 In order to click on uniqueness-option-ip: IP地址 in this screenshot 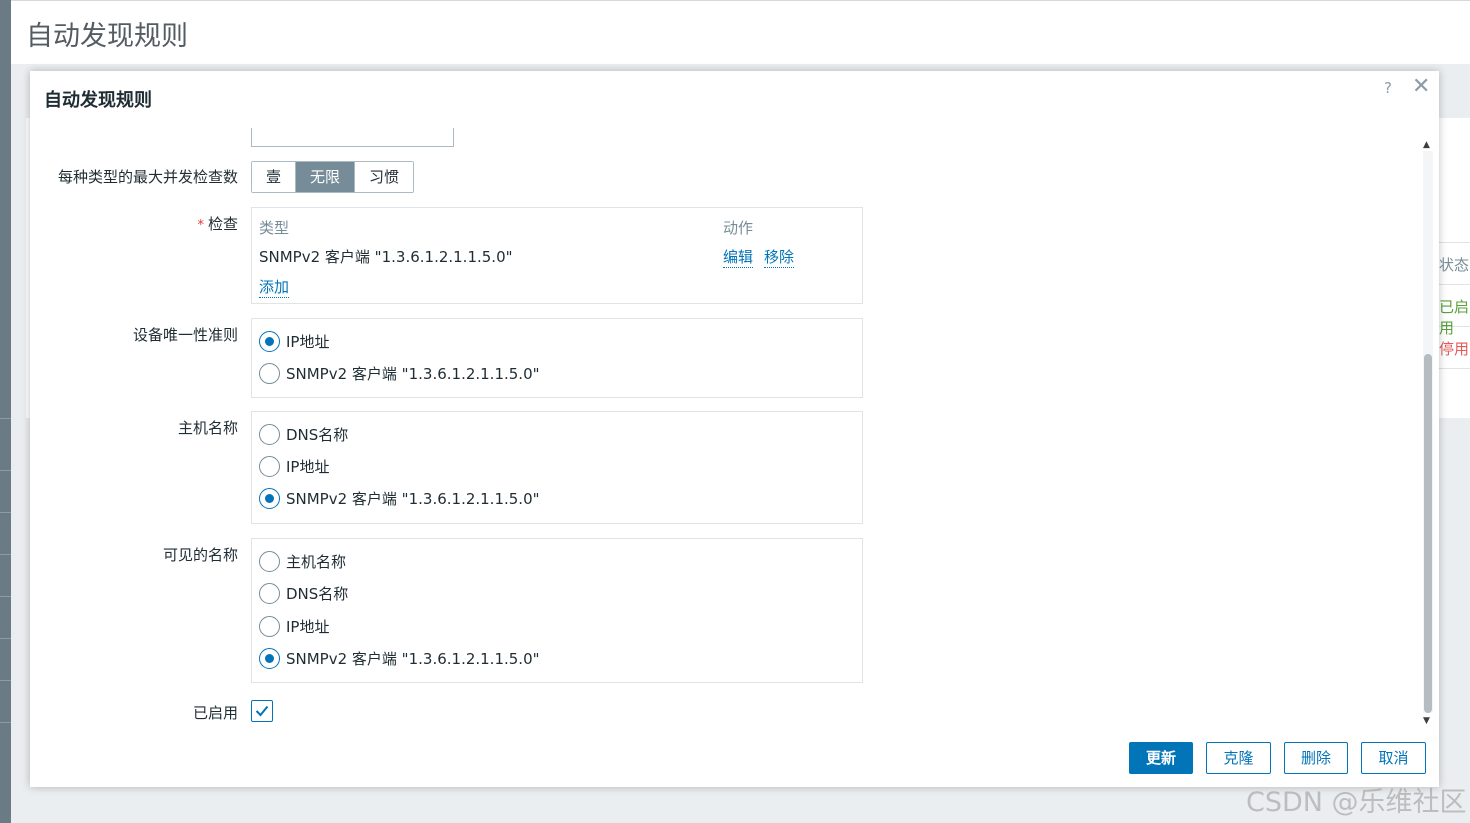, I will do `click(294, 341)`.